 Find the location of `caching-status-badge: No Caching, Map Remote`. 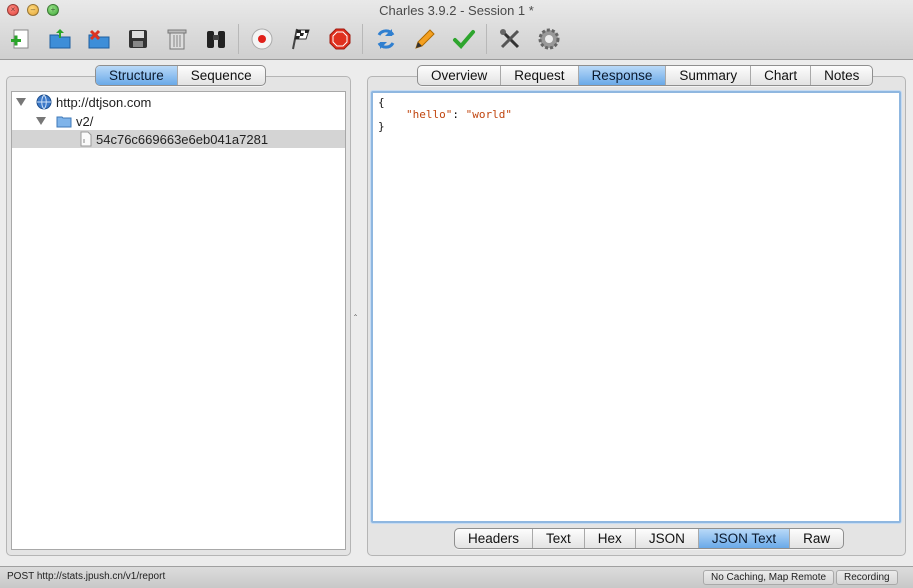

caching-status-badge: No Caching, Map Remote is located at coordinates (769, 577).